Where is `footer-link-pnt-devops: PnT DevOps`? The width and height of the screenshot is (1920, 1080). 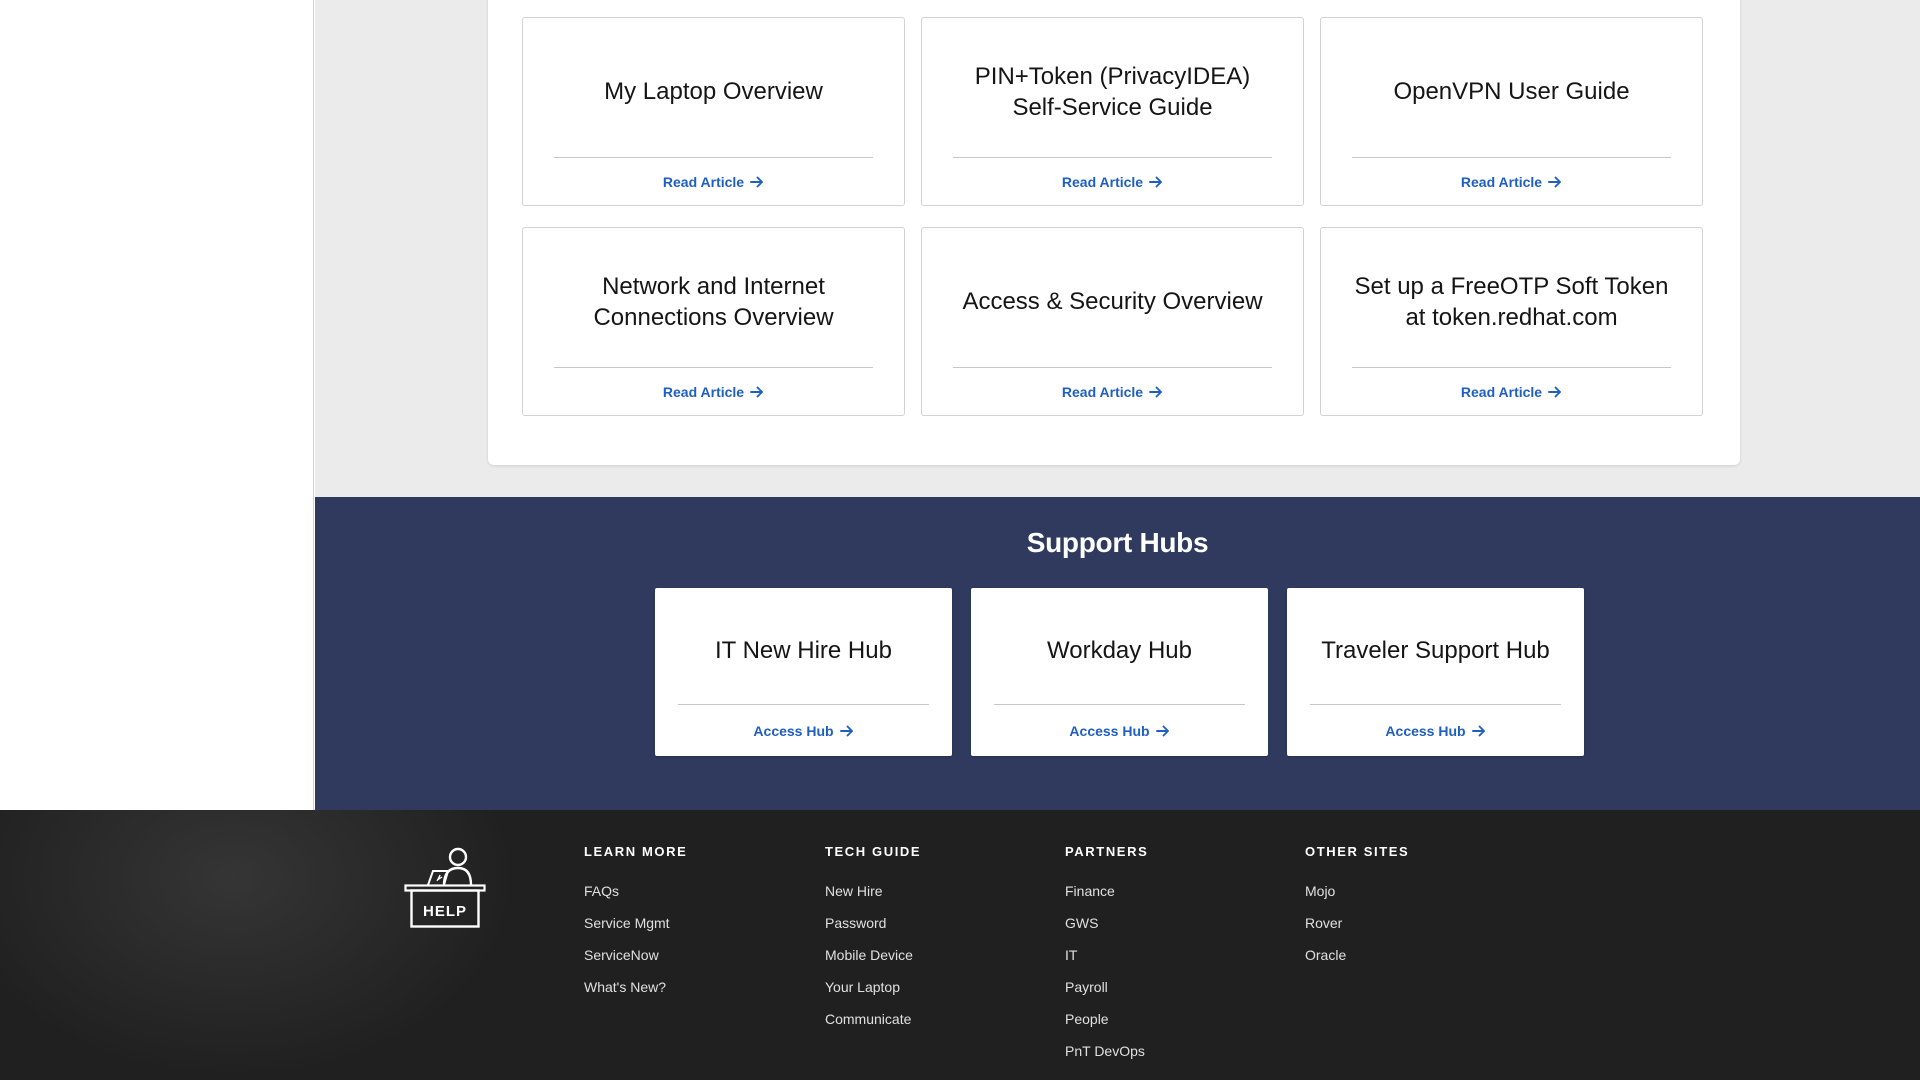
footer-link-pnt-devops: PnT DevOps is located at coordinates (1175, 1051).